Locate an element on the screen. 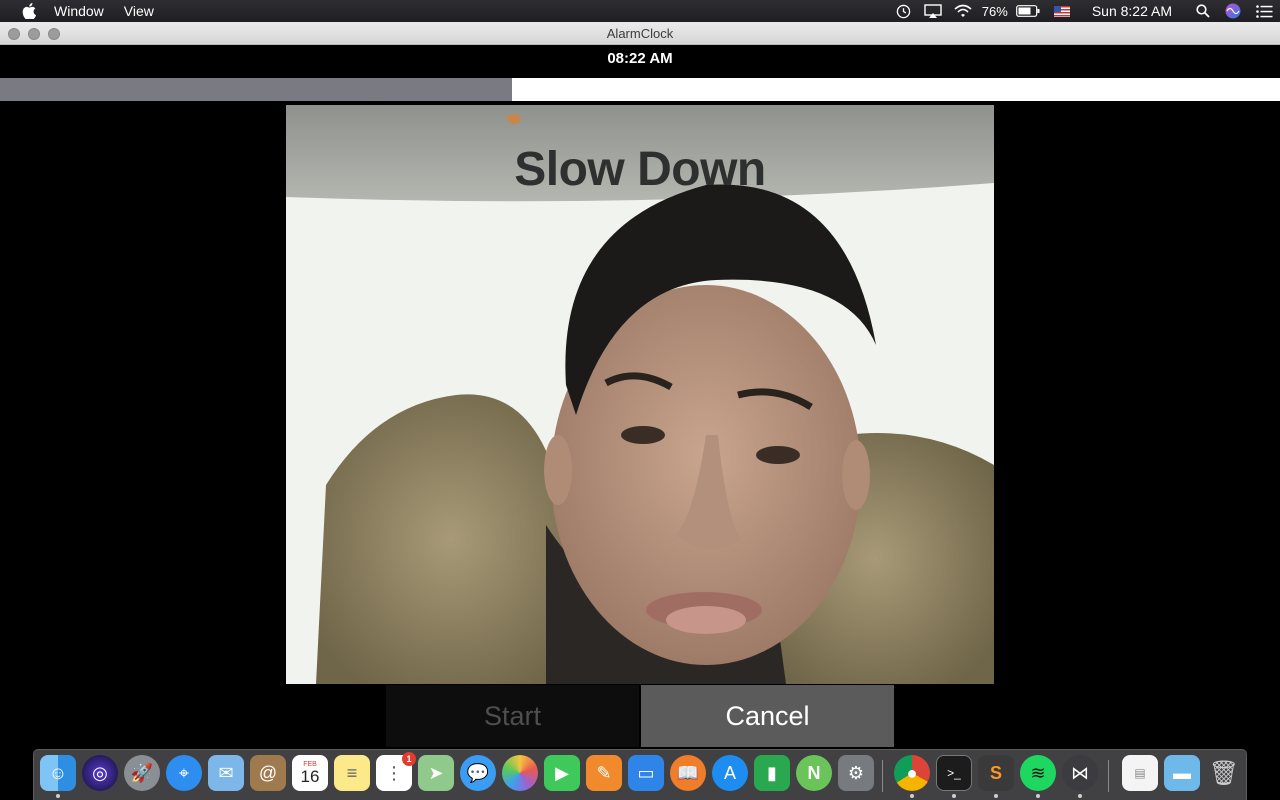  siri-icon: ◎ is located at coordinates (100, 773).